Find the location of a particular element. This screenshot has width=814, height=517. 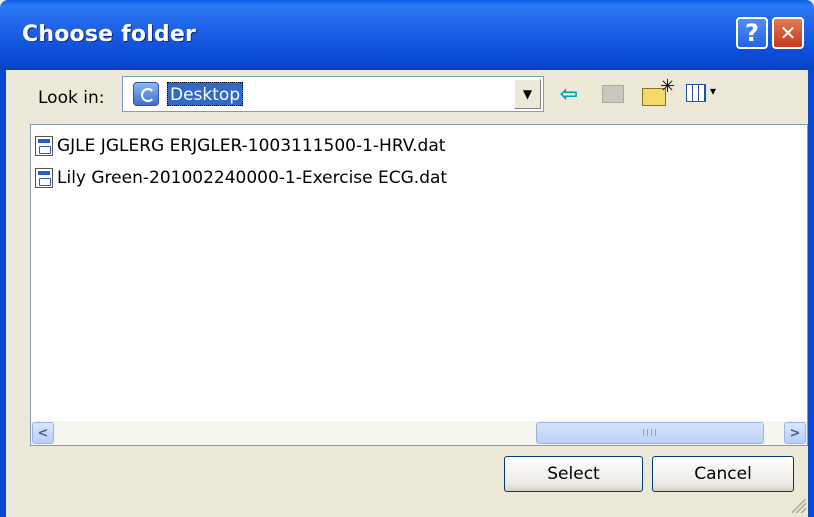

cancel-button: Cancel is located at coordinates (723, 474).